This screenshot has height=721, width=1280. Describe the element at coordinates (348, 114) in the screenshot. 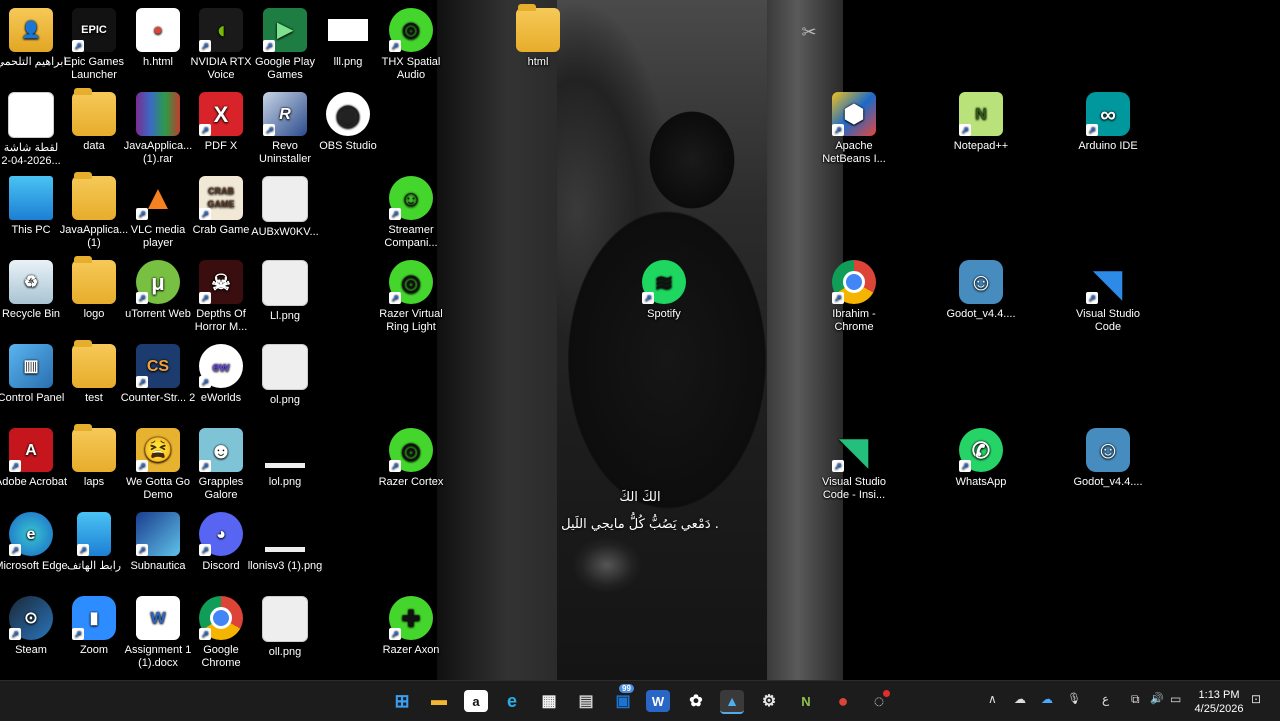

I see `obs-icon: ◉` at that location.